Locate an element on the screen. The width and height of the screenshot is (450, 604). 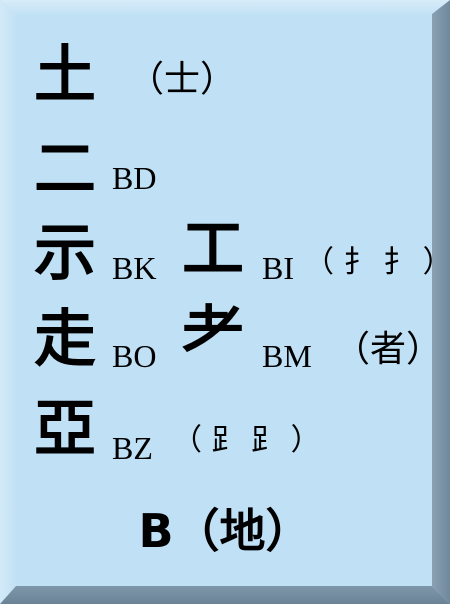
code-bo: BO is located at coordinates (134, 356).